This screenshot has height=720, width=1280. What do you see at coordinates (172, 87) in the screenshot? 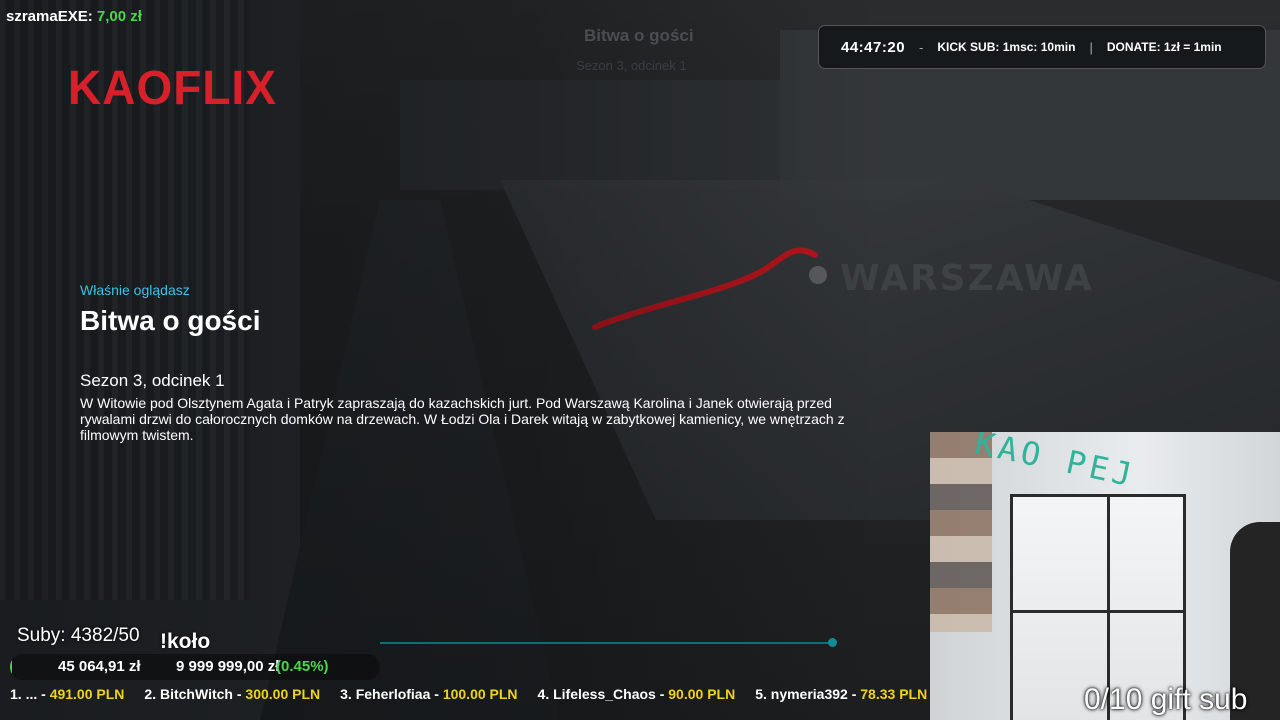
I see `kaoflix-logo: KAOFLIX` at bounding box center [172, 87].